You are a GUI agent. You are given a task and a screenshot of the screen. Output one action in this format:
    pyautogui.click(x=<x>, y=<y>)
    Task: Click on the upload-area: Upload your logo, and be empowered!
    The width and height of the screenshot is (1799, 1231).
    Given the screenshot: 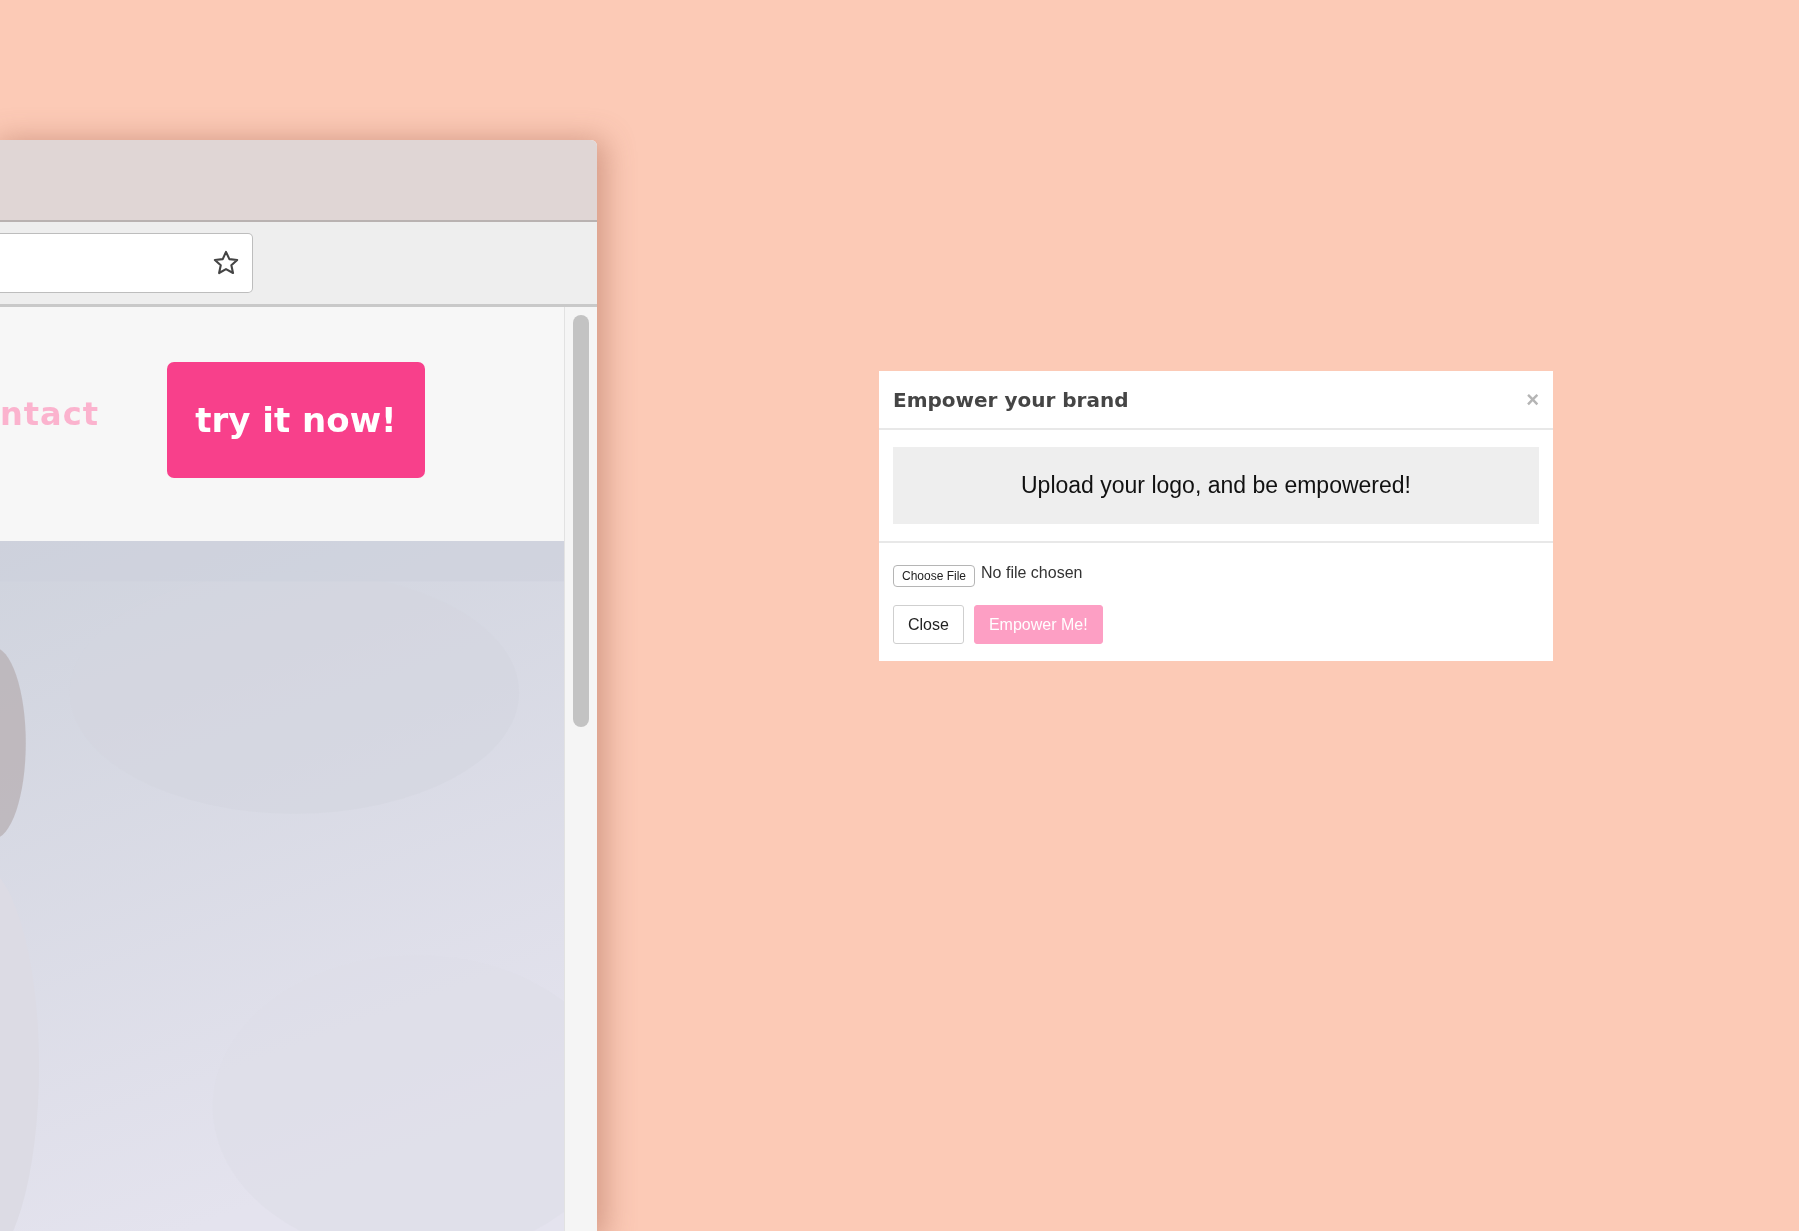 What is the action you would take?
    pyautogui.click(x=1216, y=485)
    